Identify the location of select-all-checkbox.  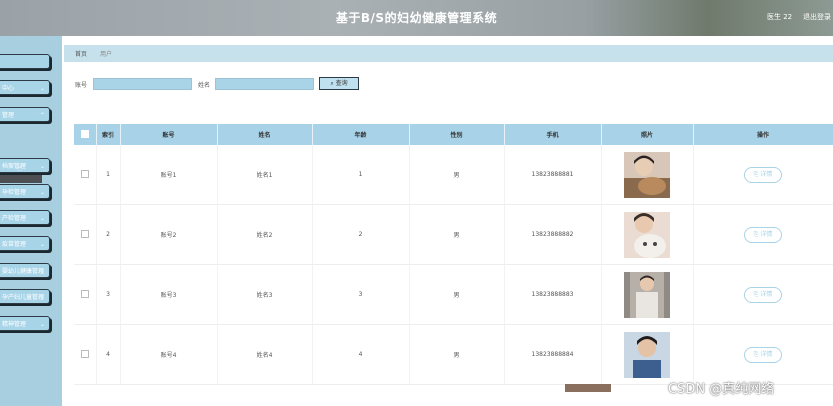
(85, 134).